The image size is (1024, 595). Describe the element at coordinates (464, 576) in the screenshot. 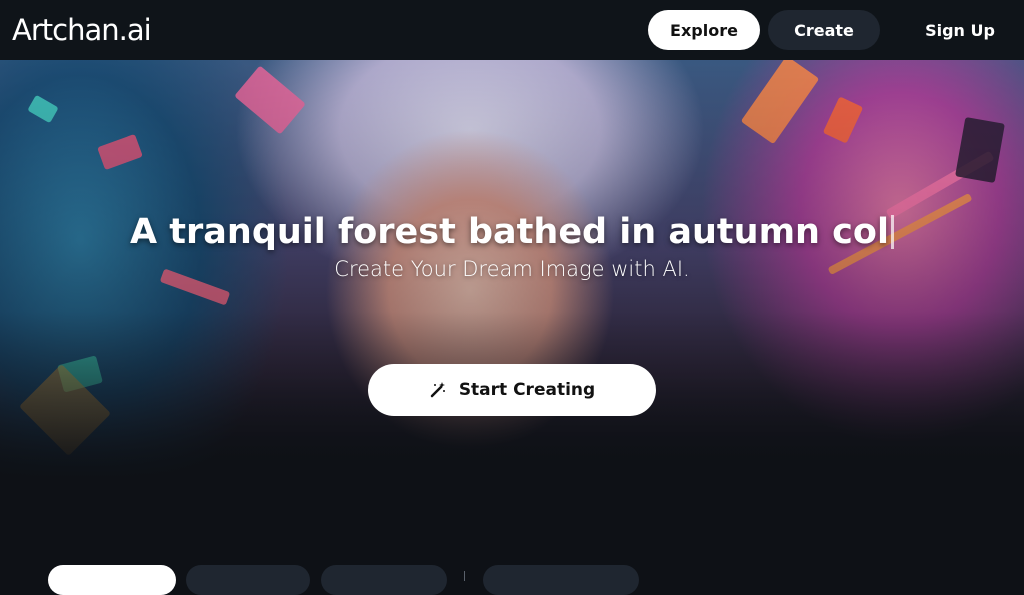

I see `tab-divider` at that location.